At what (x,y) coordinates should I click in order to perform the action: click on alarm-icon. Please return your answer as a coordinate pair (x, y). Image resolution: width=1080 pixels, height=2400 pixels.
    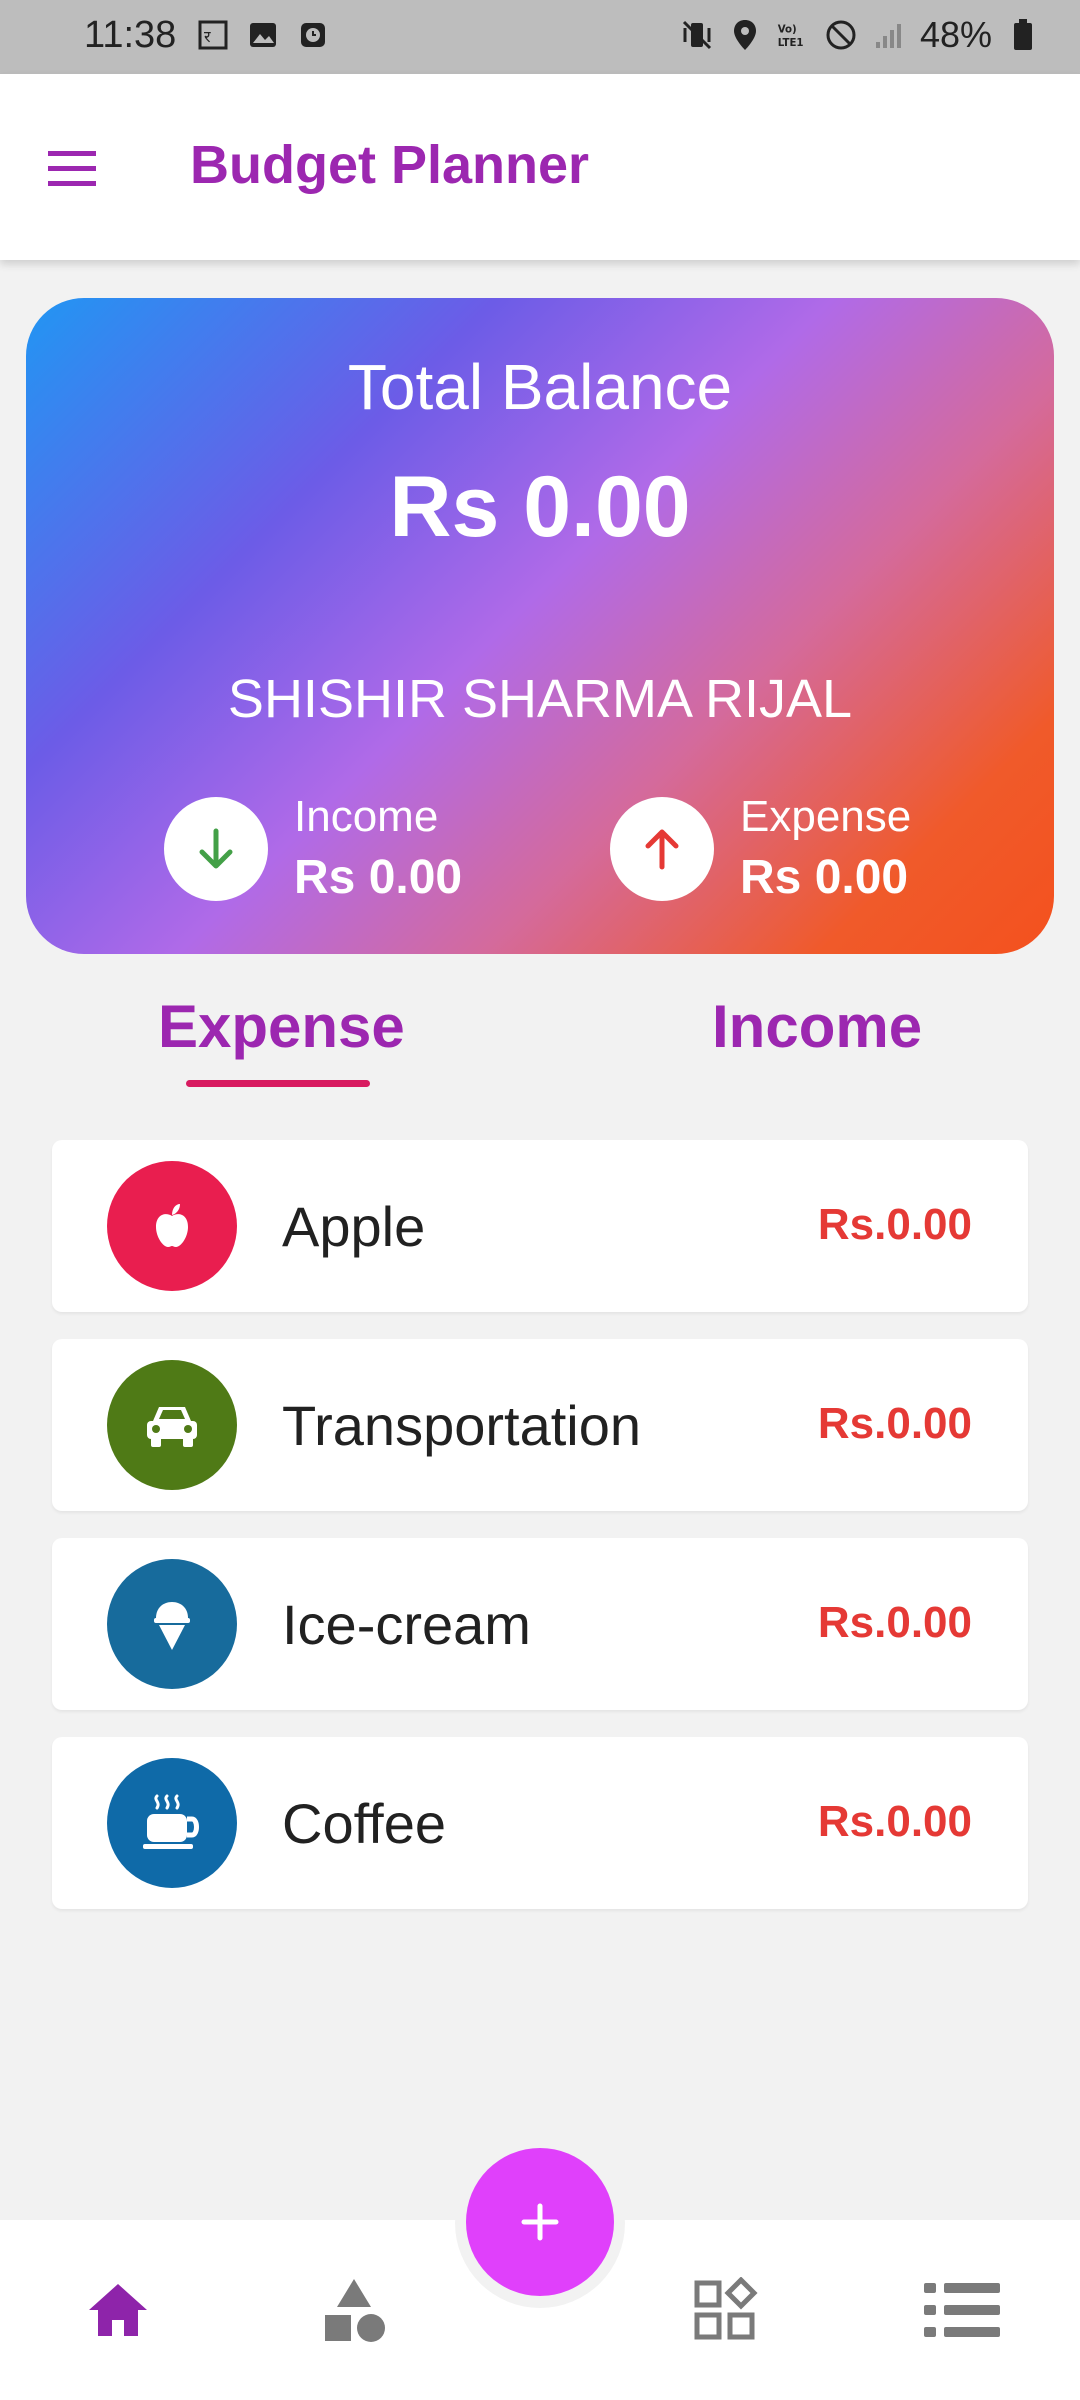
    Looking at the image, I should click on (313, 35).